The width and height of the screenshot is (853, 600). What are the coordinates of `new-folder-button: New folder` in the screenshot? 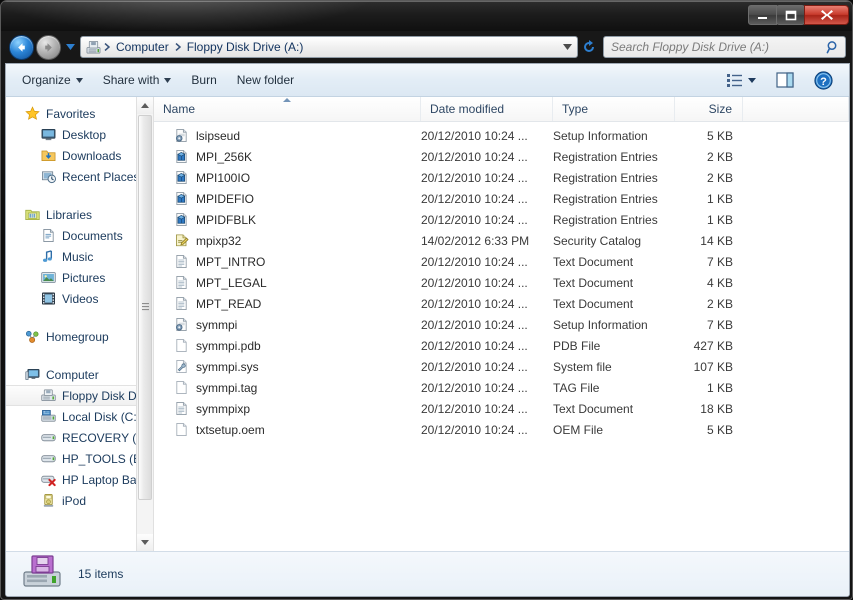 It's located at (265, 80).